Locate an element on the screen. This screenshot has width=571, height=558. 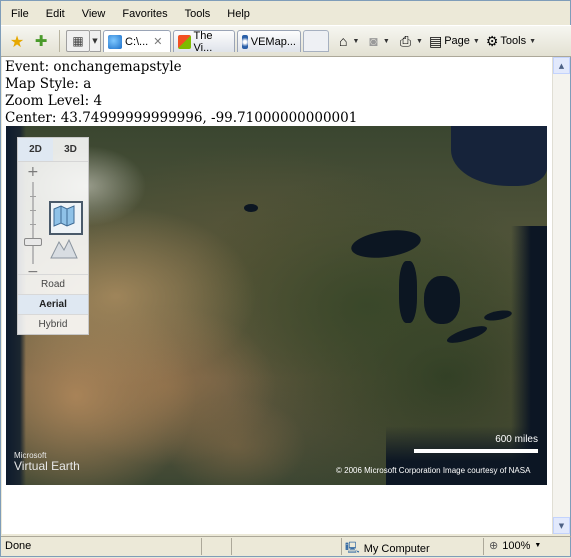
zoom-level-text: Zoom Level: 4 is located at coordinates (54, 101).